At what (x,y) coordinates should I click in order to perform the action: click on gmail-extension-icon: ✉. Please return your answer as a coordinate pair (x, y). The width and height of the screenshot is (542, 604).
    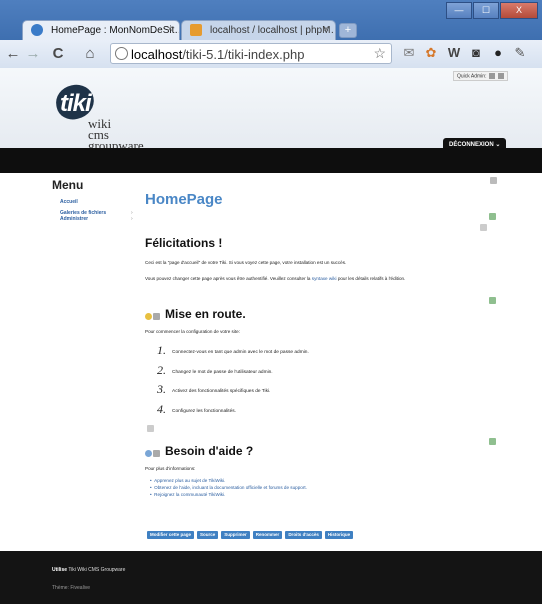
    Looking at the image, I should click on (409, 53).